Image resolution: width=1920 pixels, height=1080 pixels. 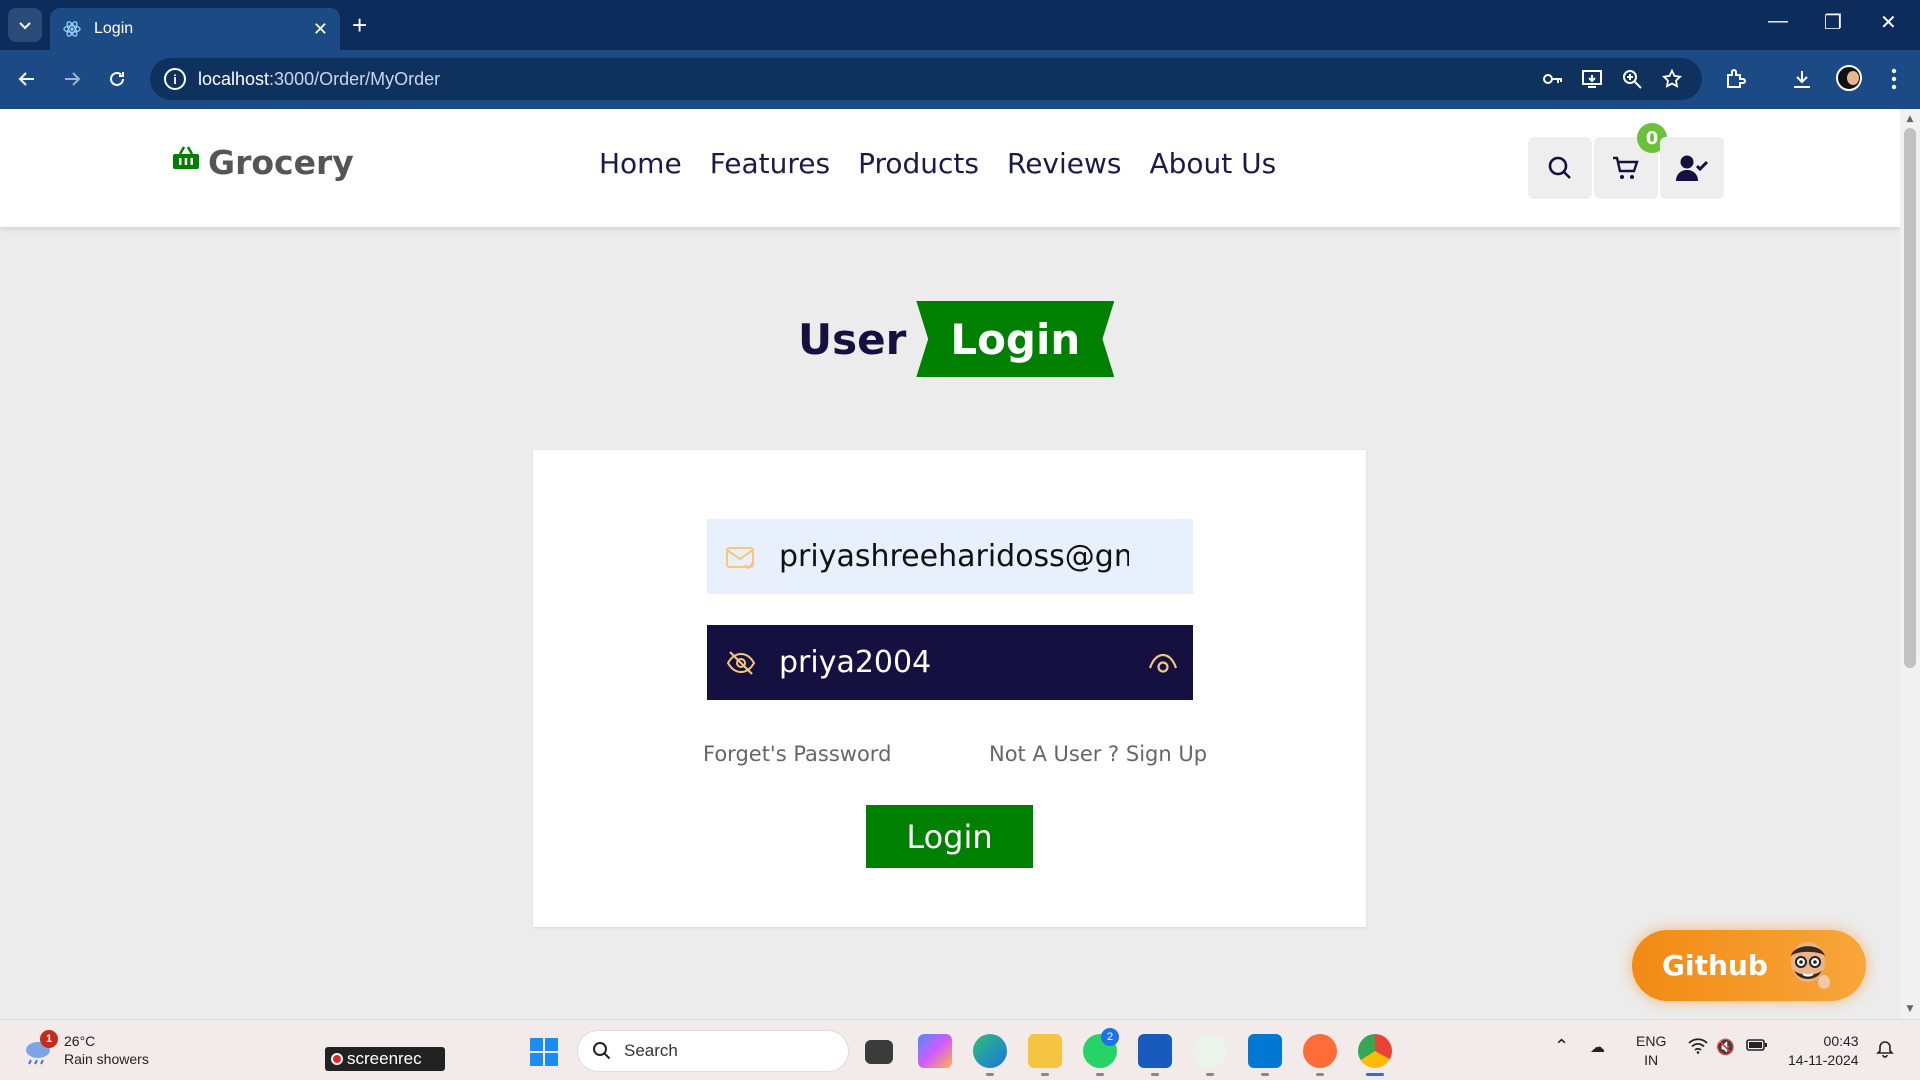 What do you see at coordinates (1213, 163) in the screenshot?
I see `nav-about-us: About Us` at bounding box center [1213, 163].